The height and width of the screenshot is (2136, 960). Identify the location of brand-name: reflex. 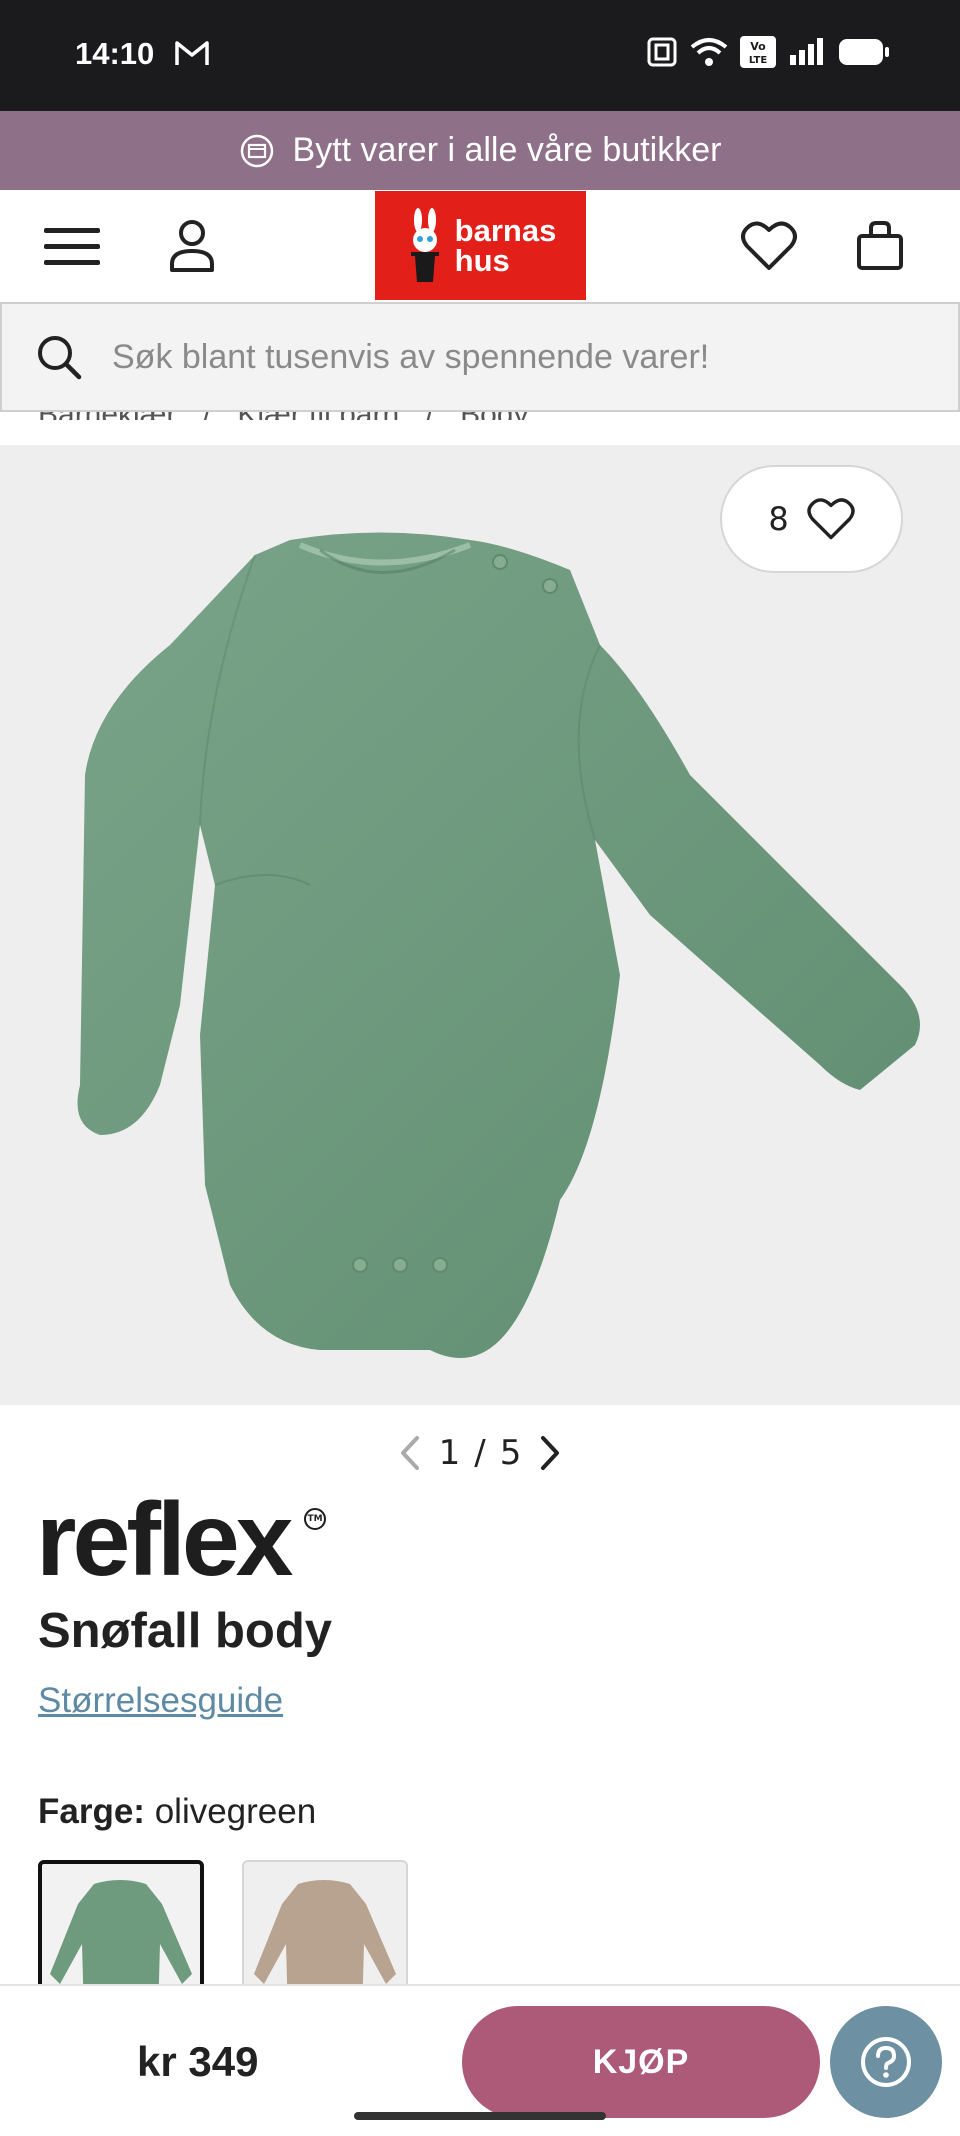
(165, 1540).